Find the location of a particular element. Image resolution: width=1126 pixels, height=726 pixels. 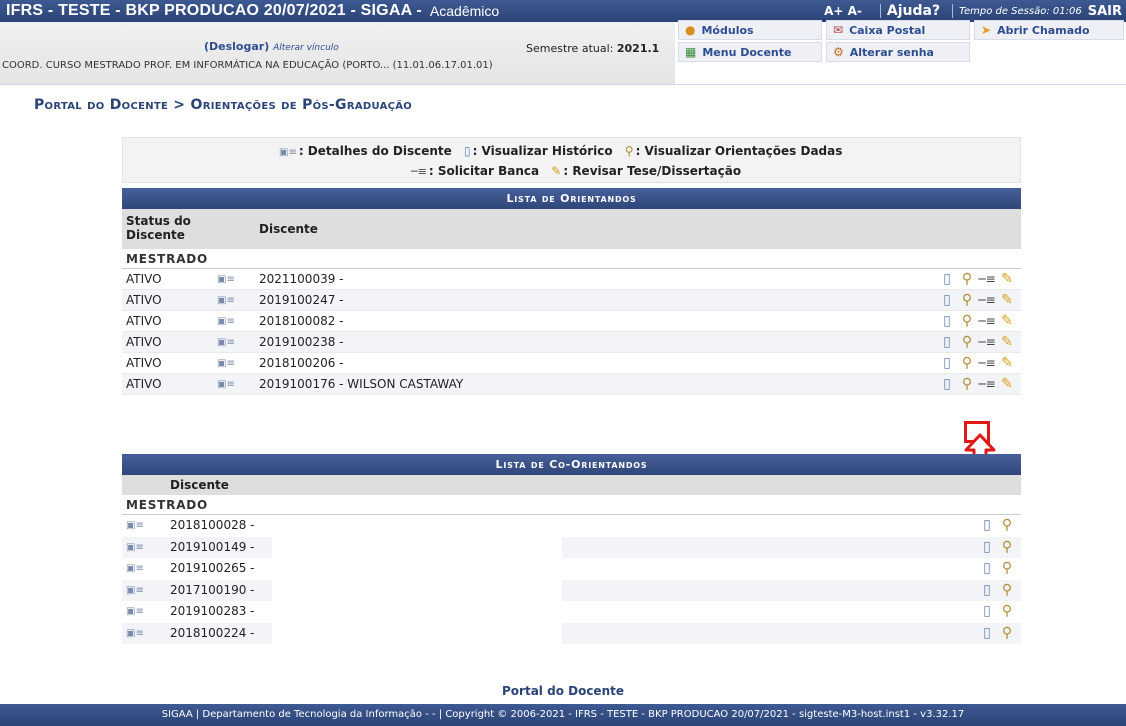

open-ticket-label: Abrir Chamado is located at coordinates (1043, 30).